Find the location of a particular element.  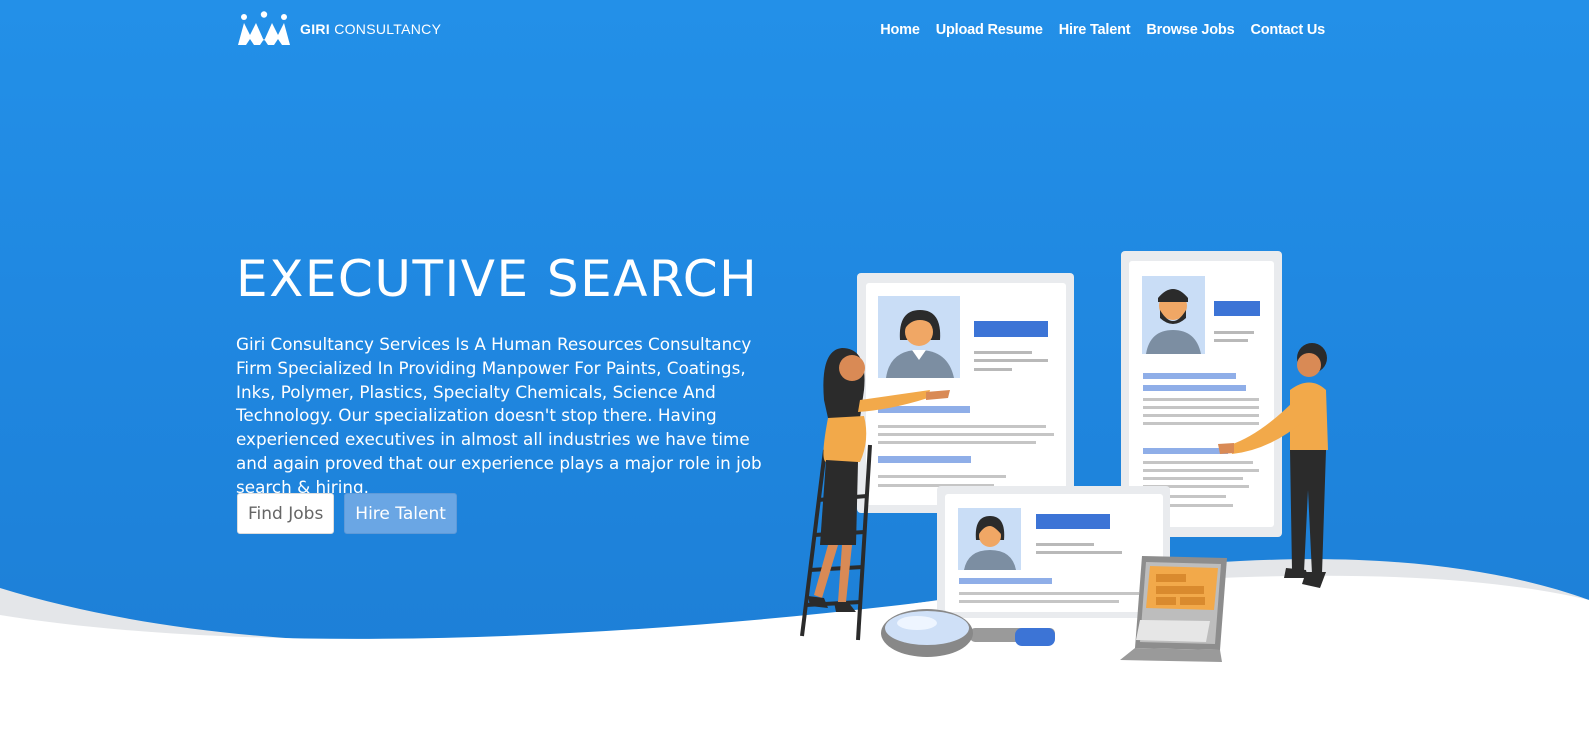

nav-browse-jobs: Browse Jobs is located at coordinates (1190, 30).